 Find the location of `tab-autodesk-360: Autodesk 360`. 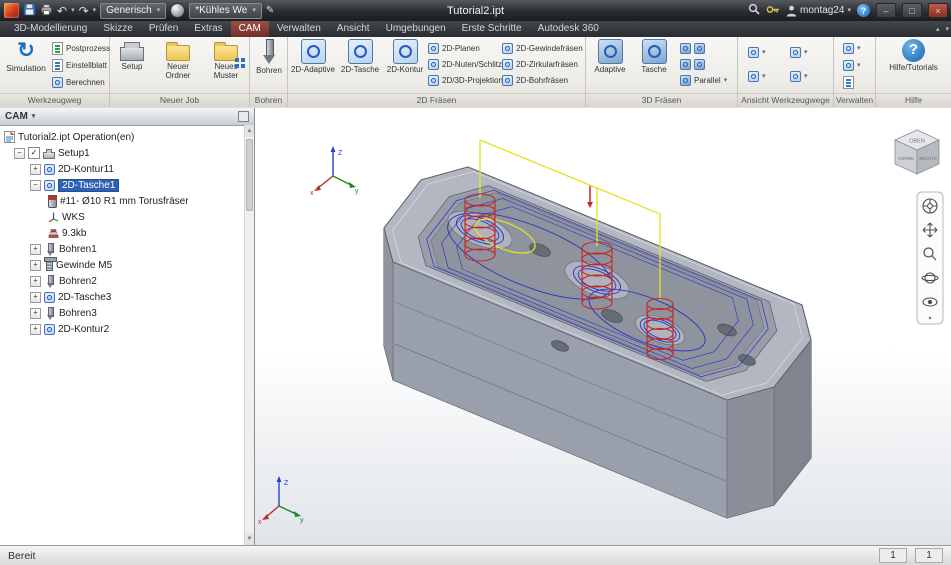

tab-autodesk-360: Autodesk 360 is located at coordinates (568, 29).